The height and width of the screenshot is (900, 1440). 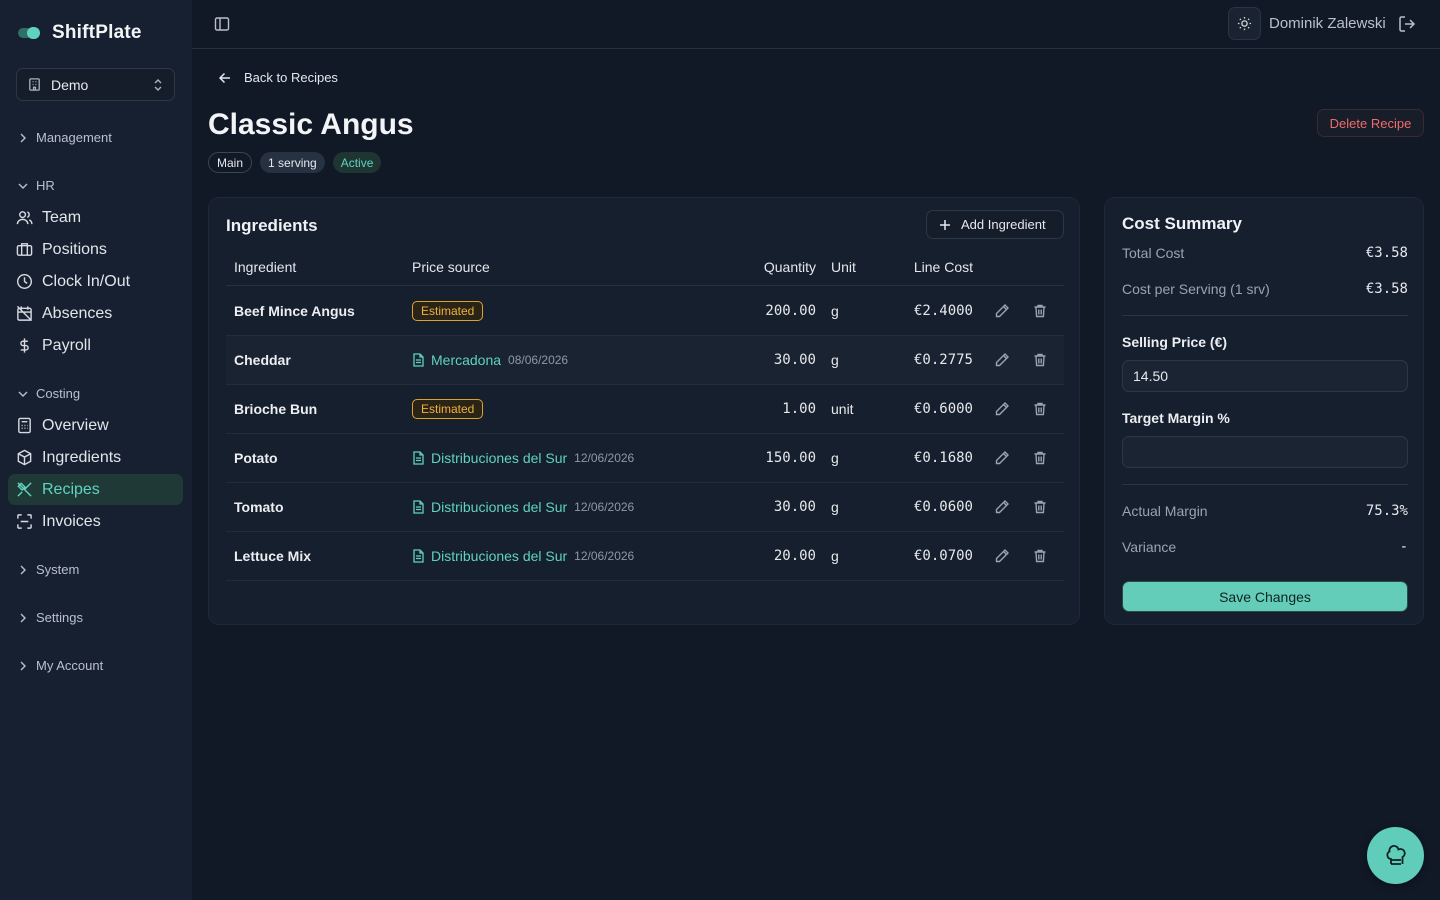 What do you see at coordinates (295, 162) in the screenshot?
I see `recipe-badges: Main 1 serving Active` at bounding box center [295, 162].